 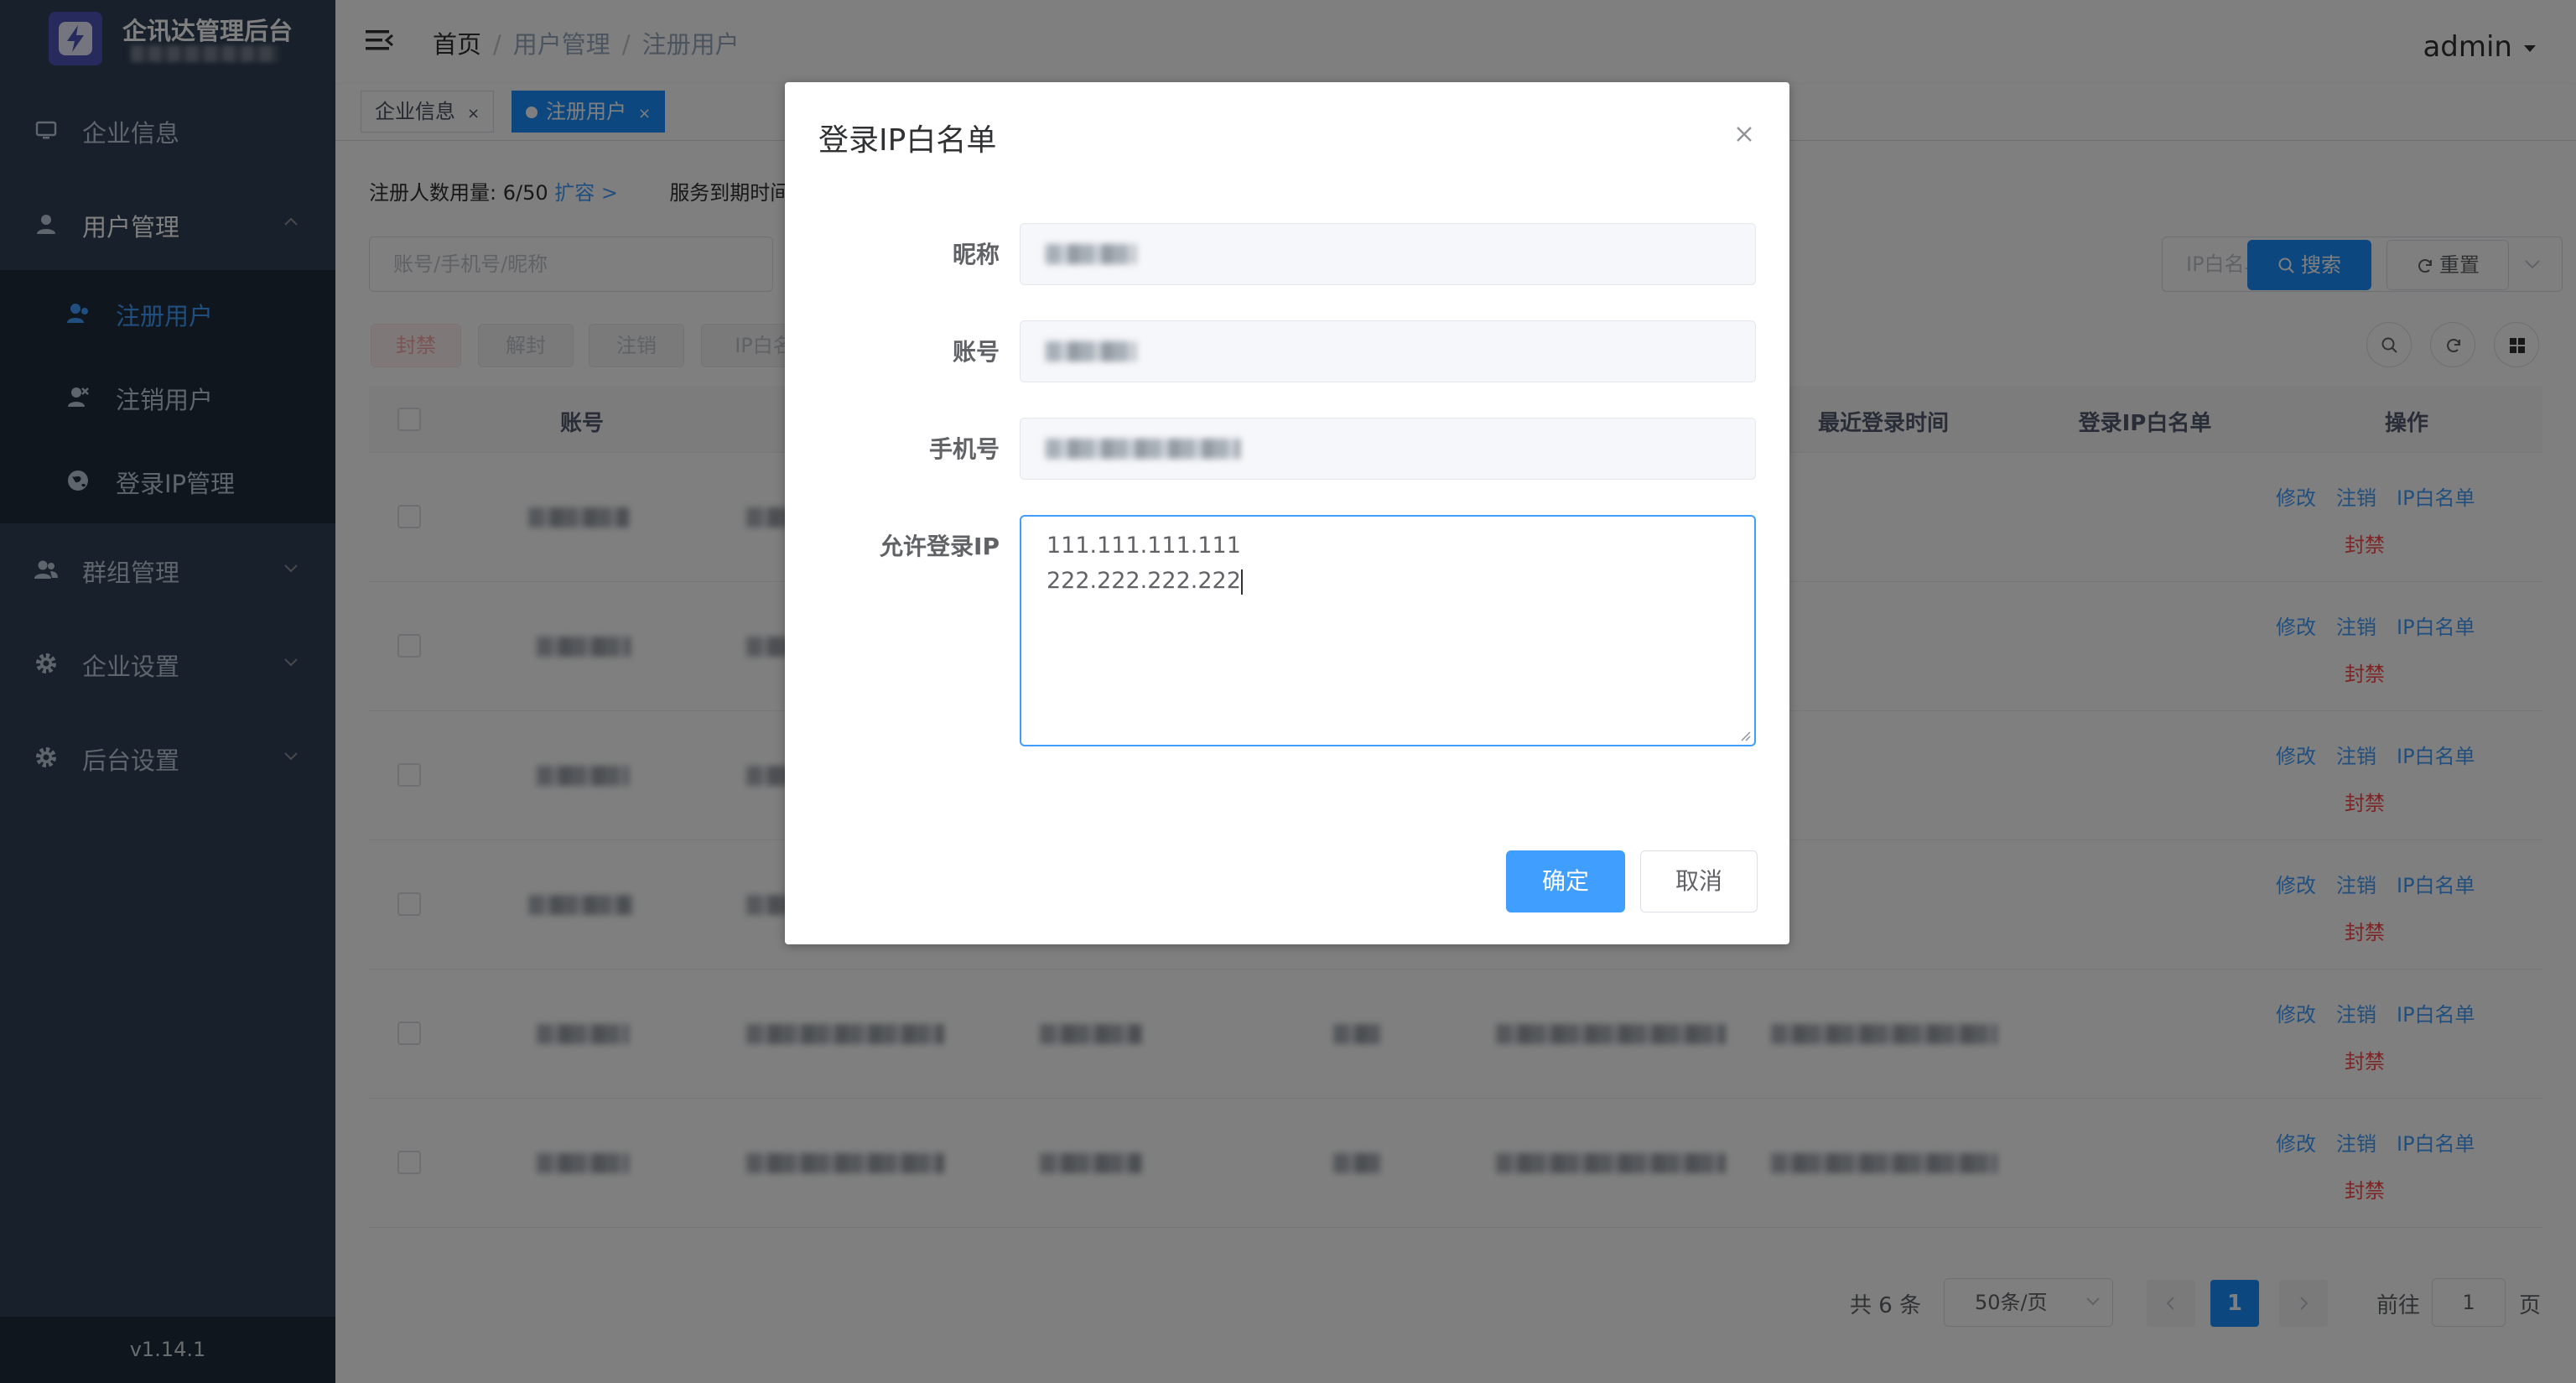 I want to click on ip-line: 111.111.111.111, so click(x=1143, y=546).